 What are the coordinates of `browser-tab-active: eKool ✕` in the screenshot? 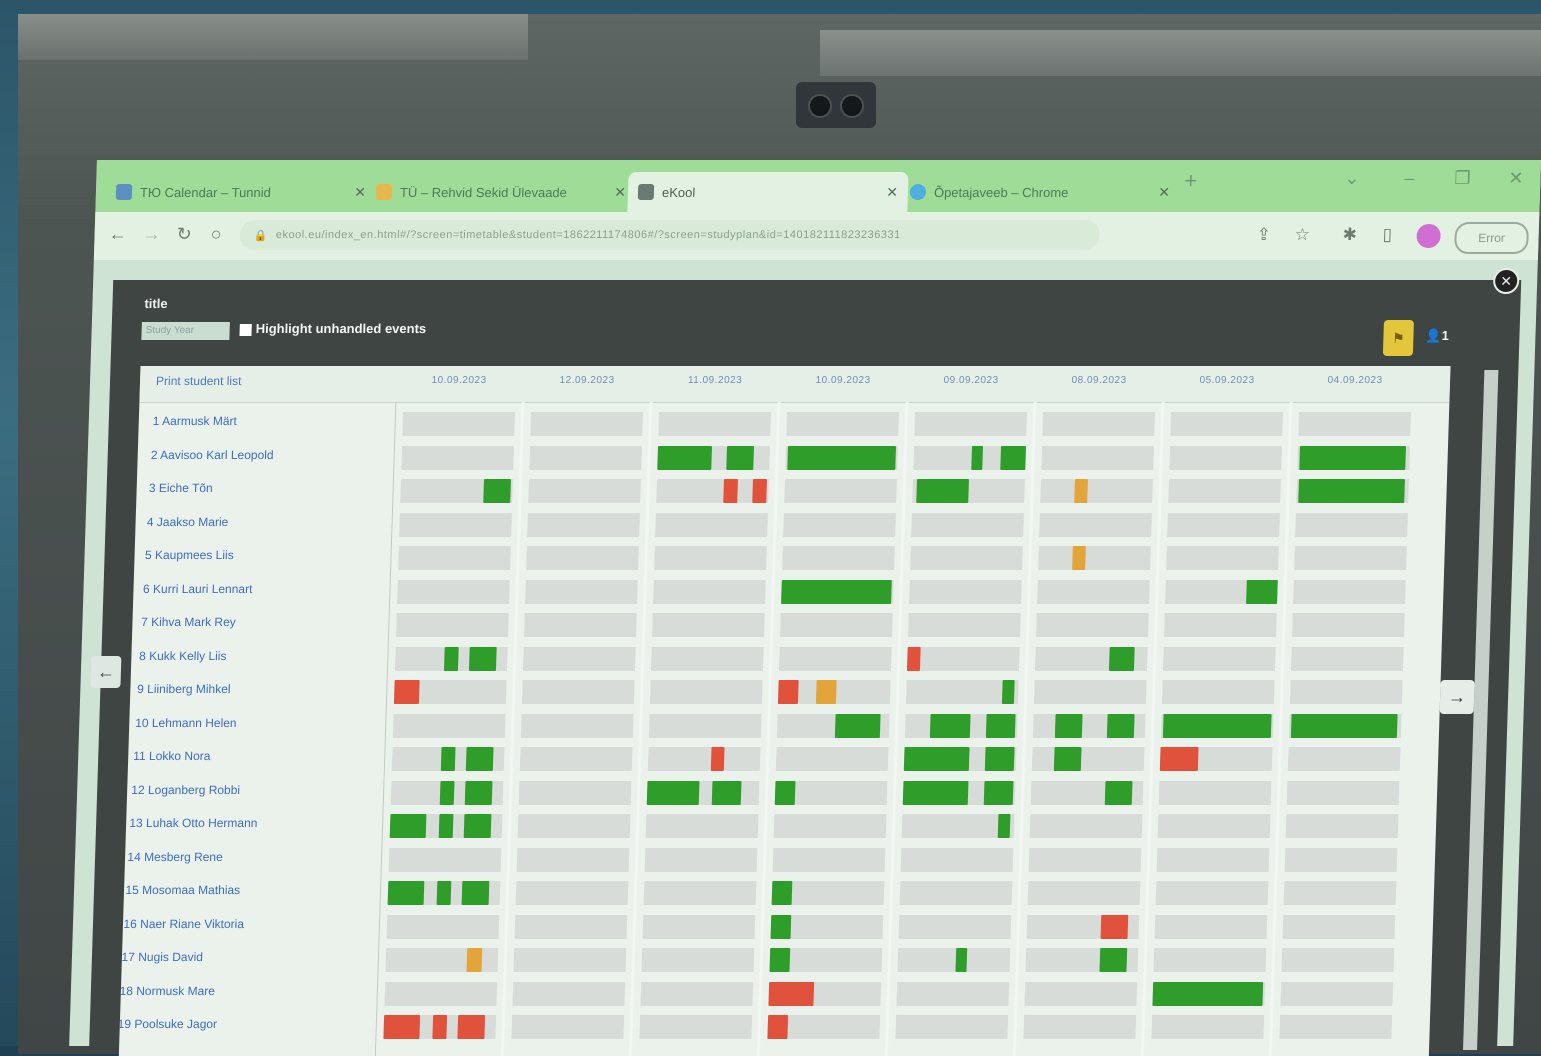 It's located at (768, 192).